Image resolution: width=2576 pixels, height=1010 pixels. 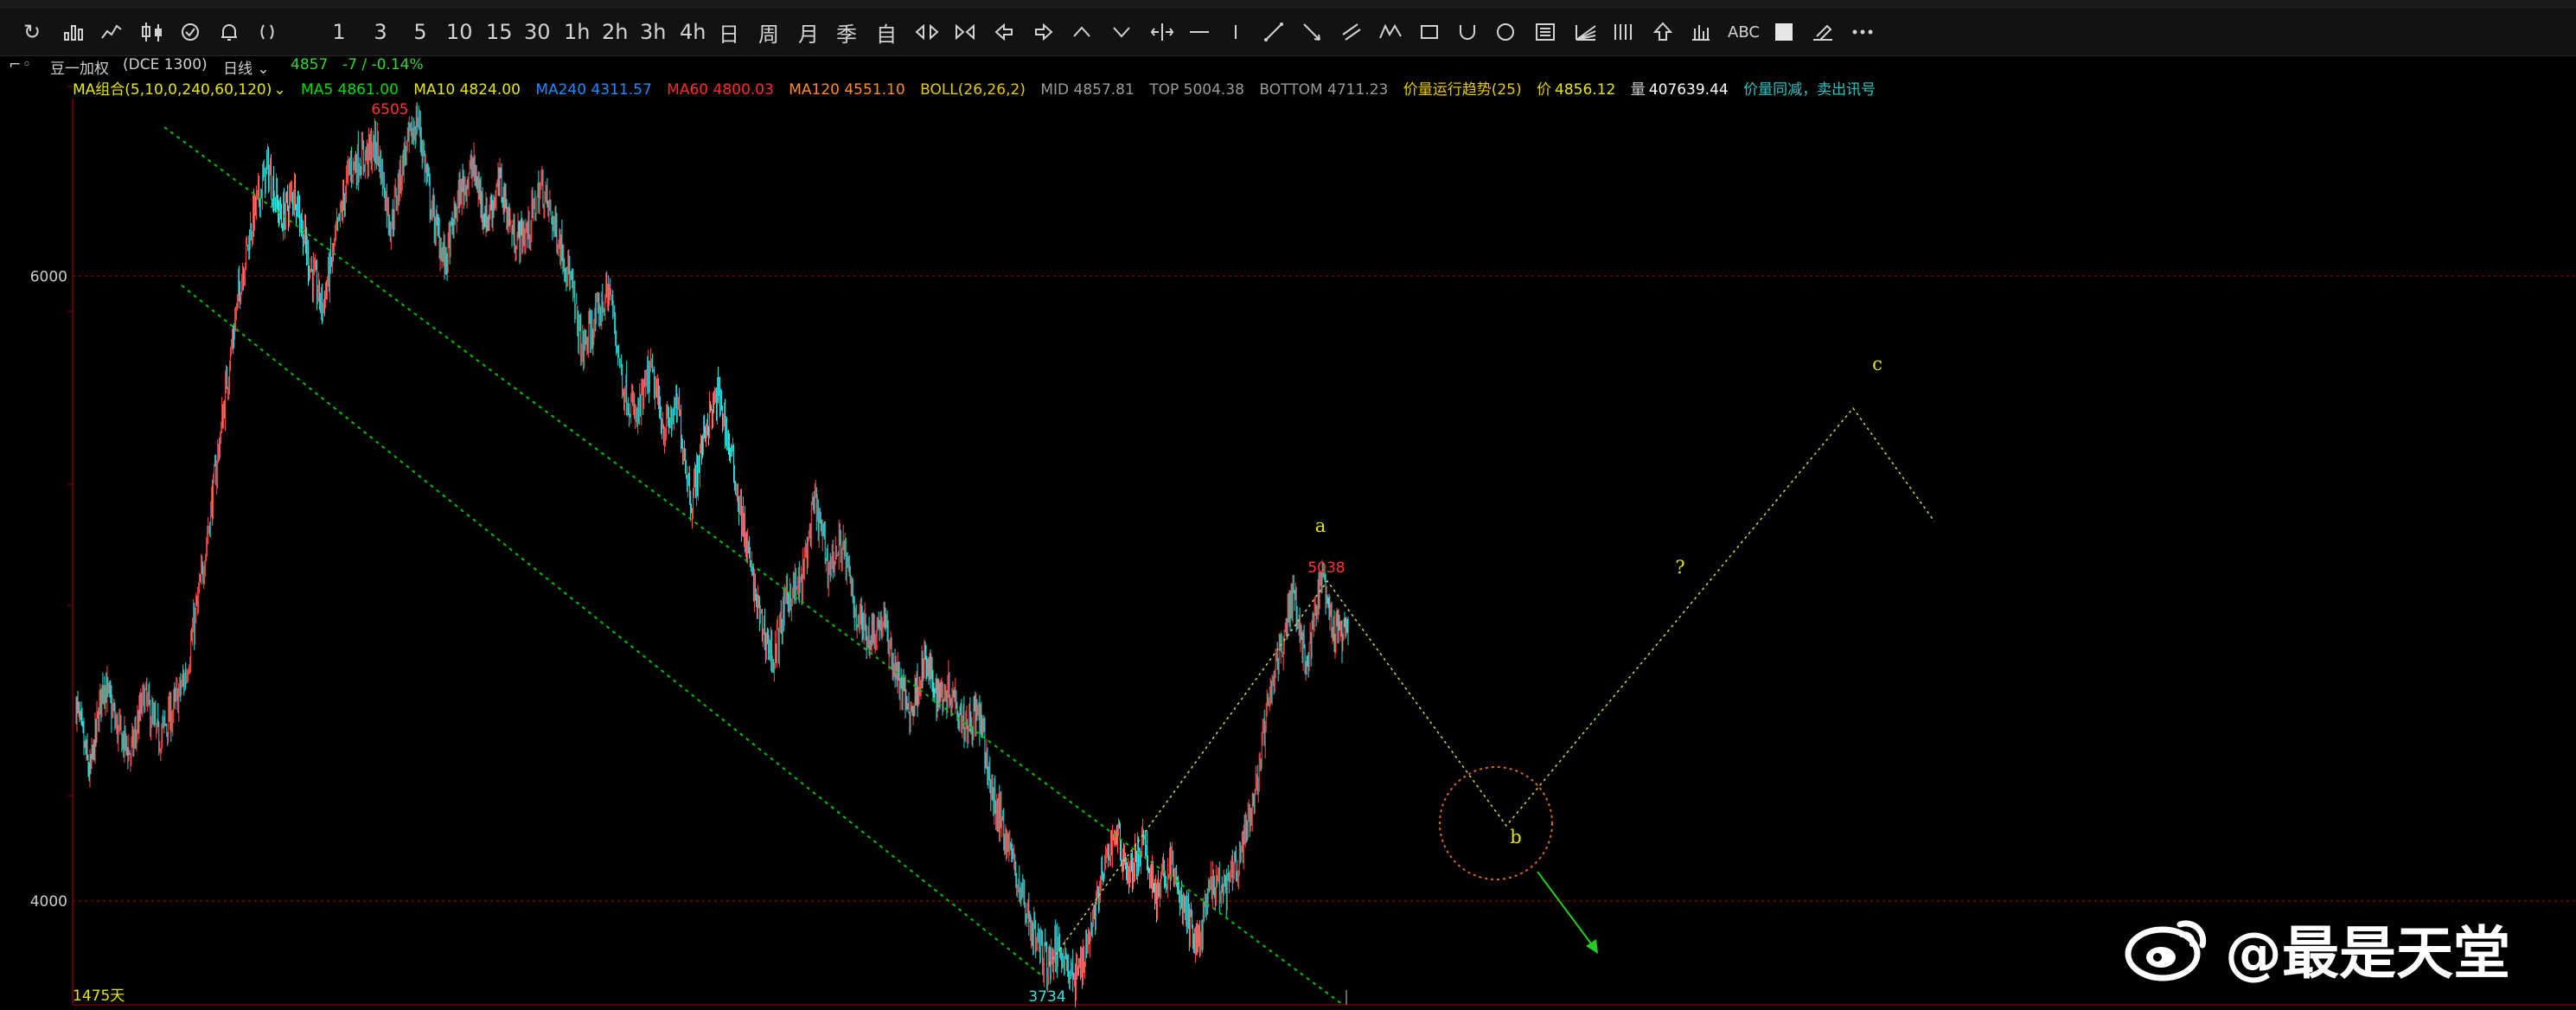 I want to click on bar-count-label: 1475天, so click(x=99, y=996).